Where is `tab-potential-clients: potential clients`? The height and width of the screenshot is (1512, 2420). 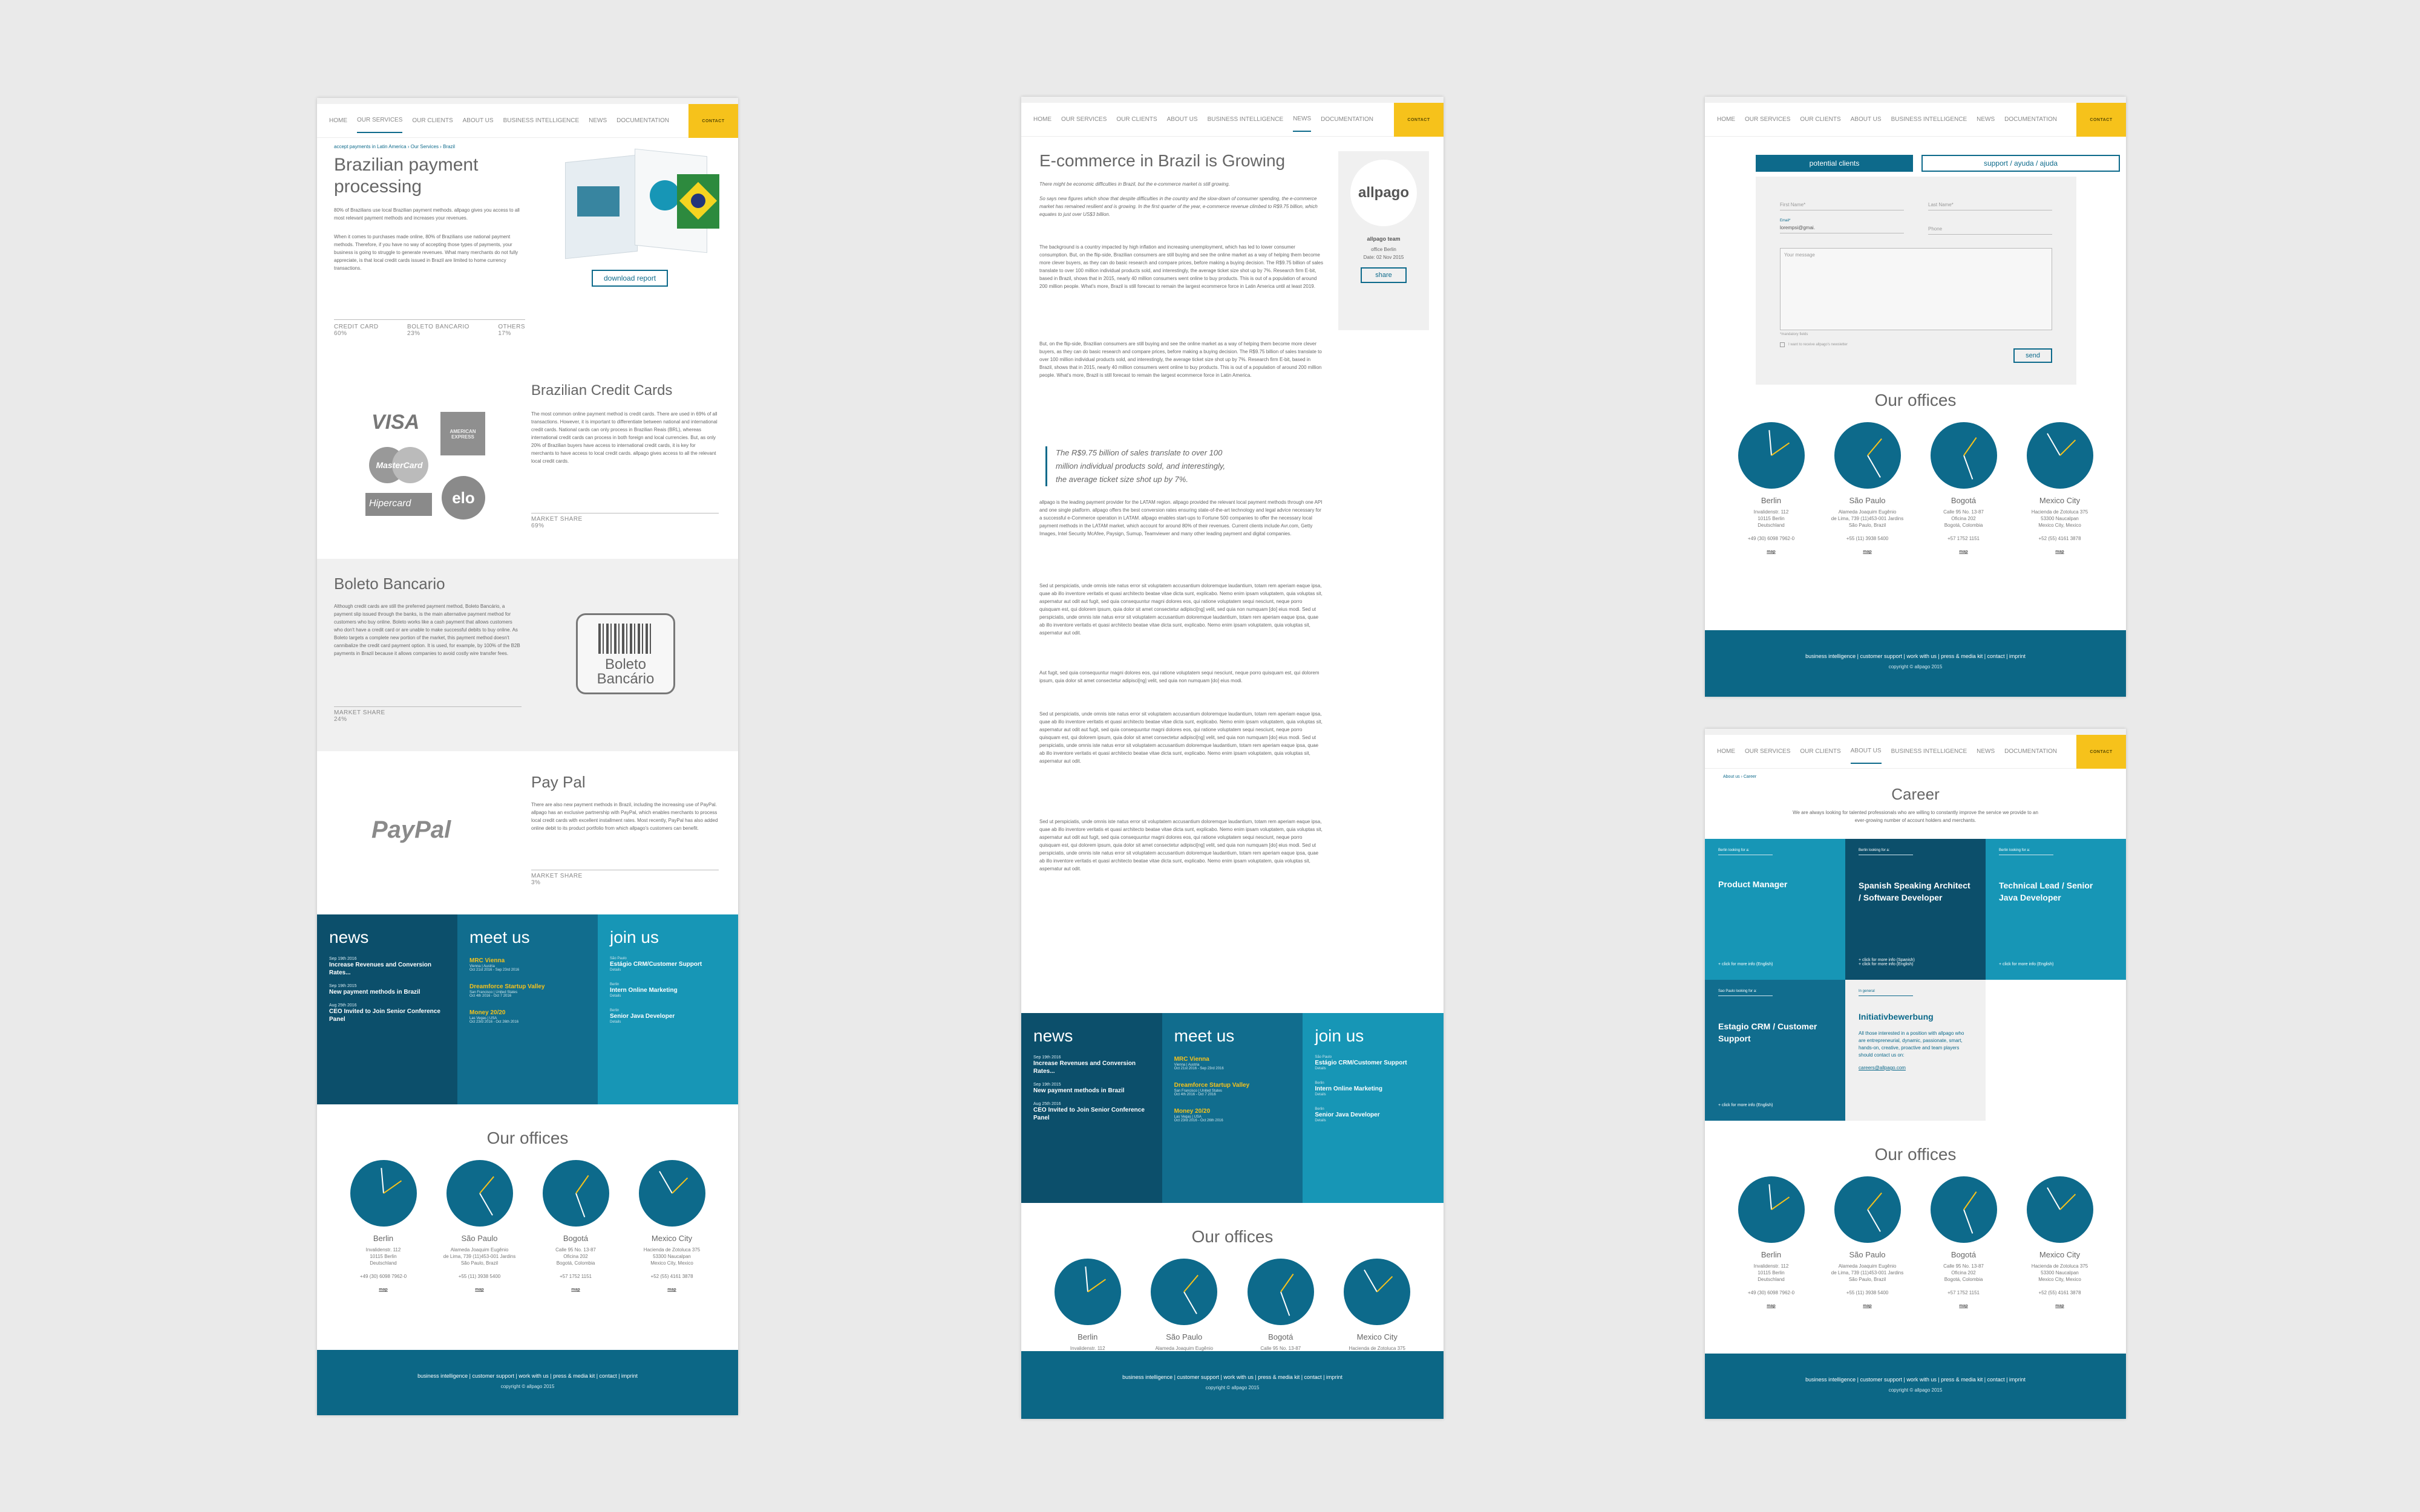 tab-potential-clients: potential clients is located at coordinates (1834, 163).